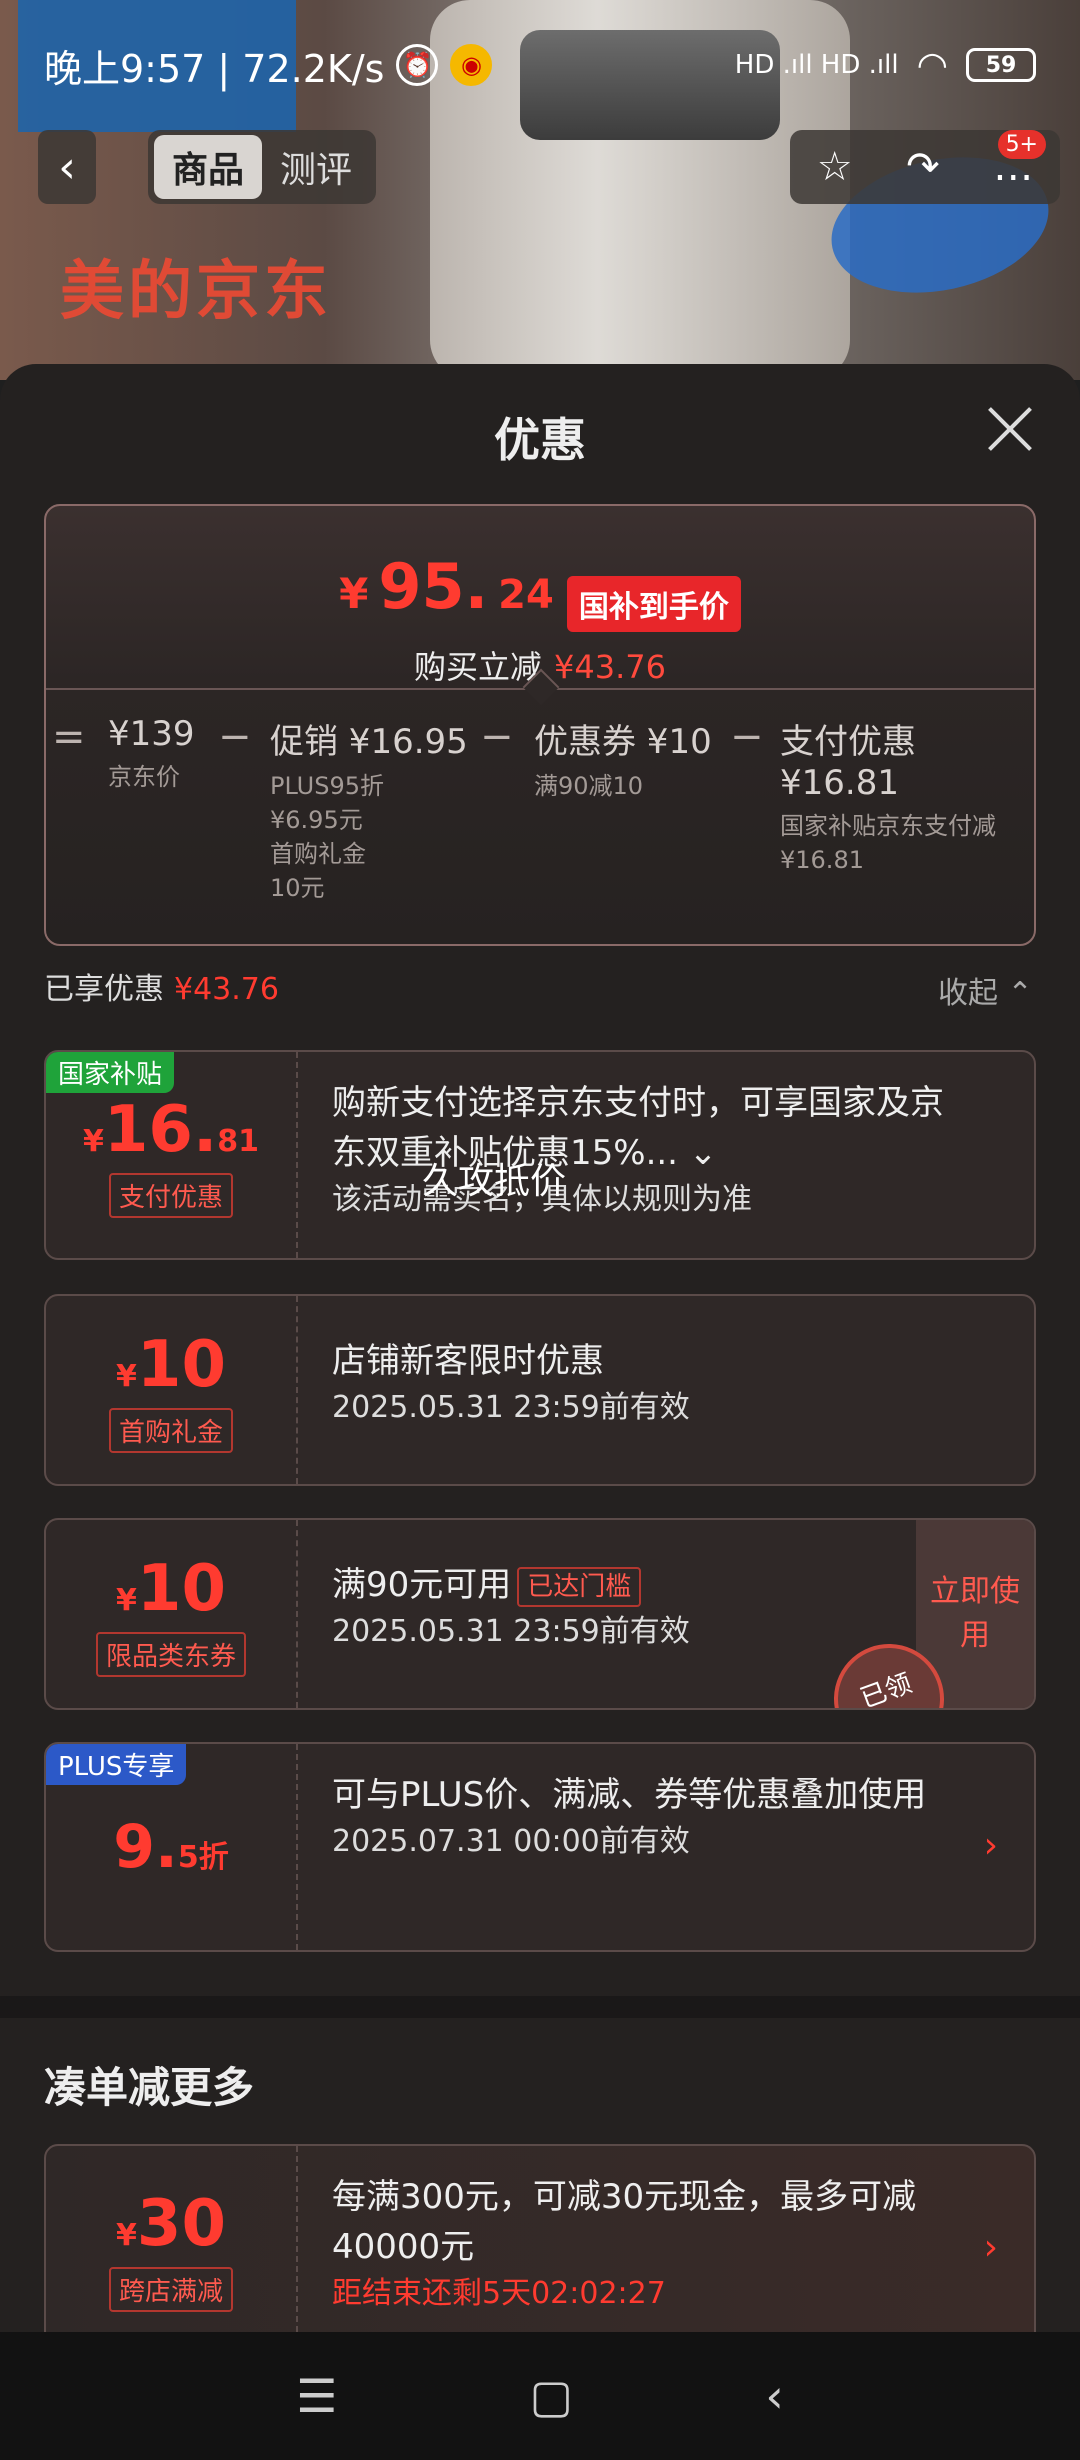  What do you see at coordinates (624, 2222) in the screenshot?
I see `card-description: 每满300元，可减30元现金，最多可减40000元` at bounding box center [624, 2222].